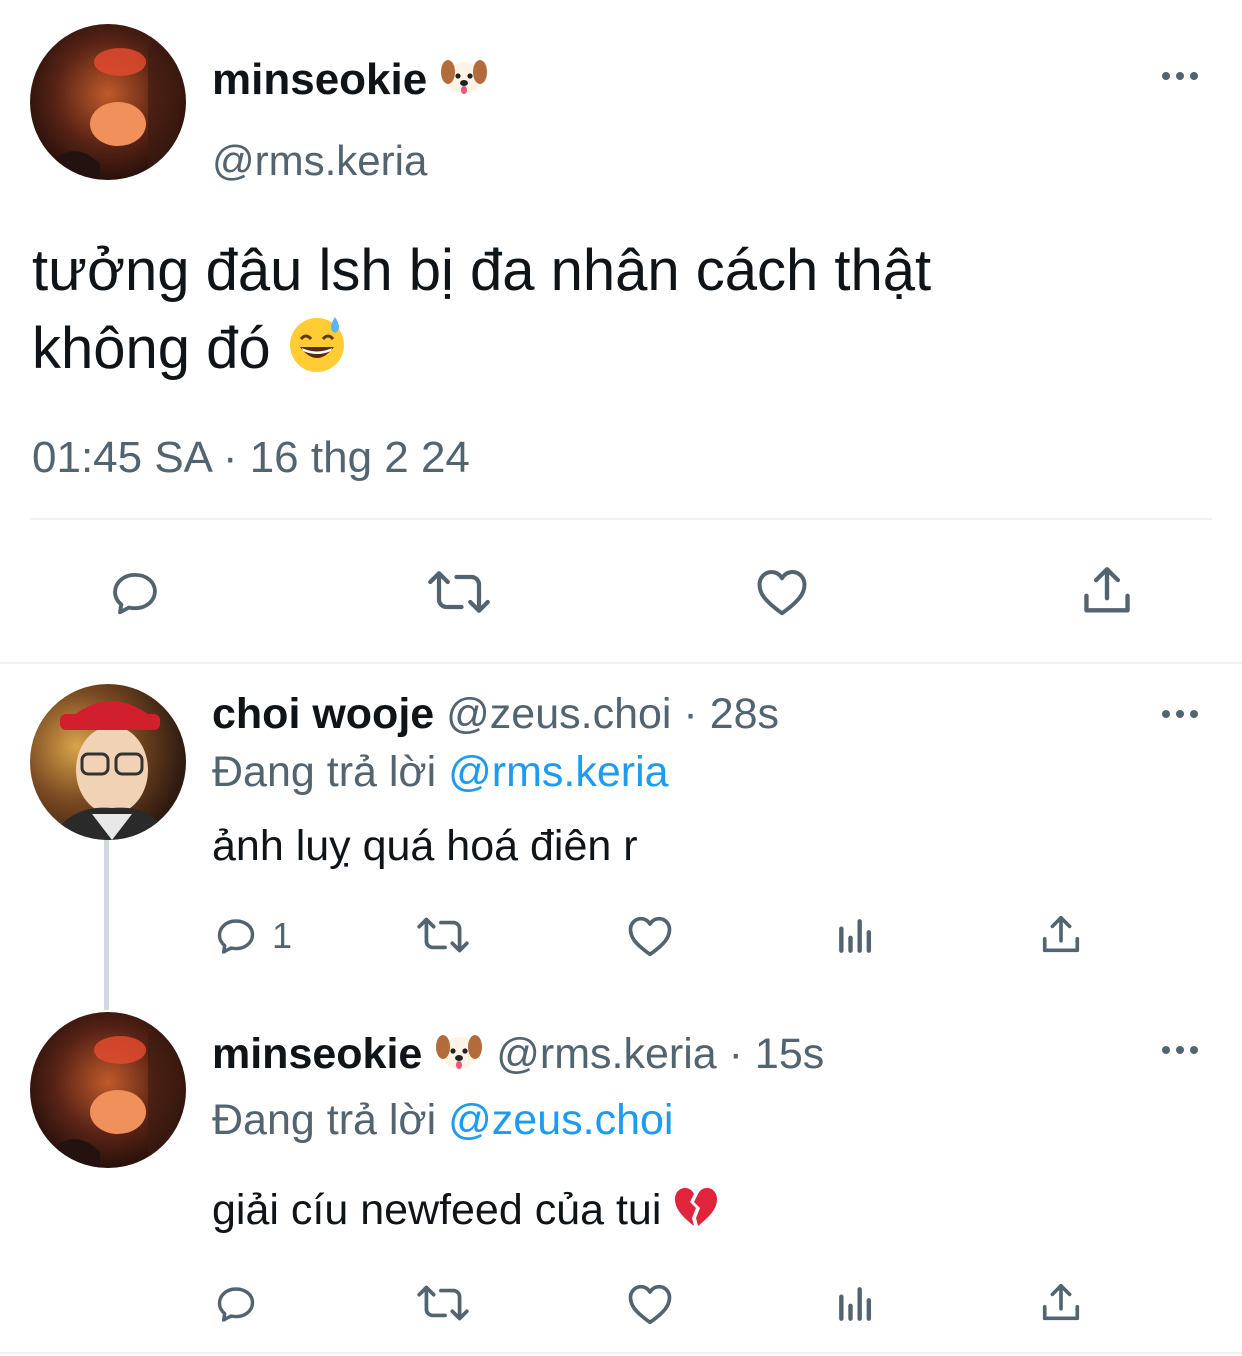 Image resolution: width=1242 pixels, height=1356 pixels. I want to click on replying-to-link: @rms.keria, so click(558, 772).